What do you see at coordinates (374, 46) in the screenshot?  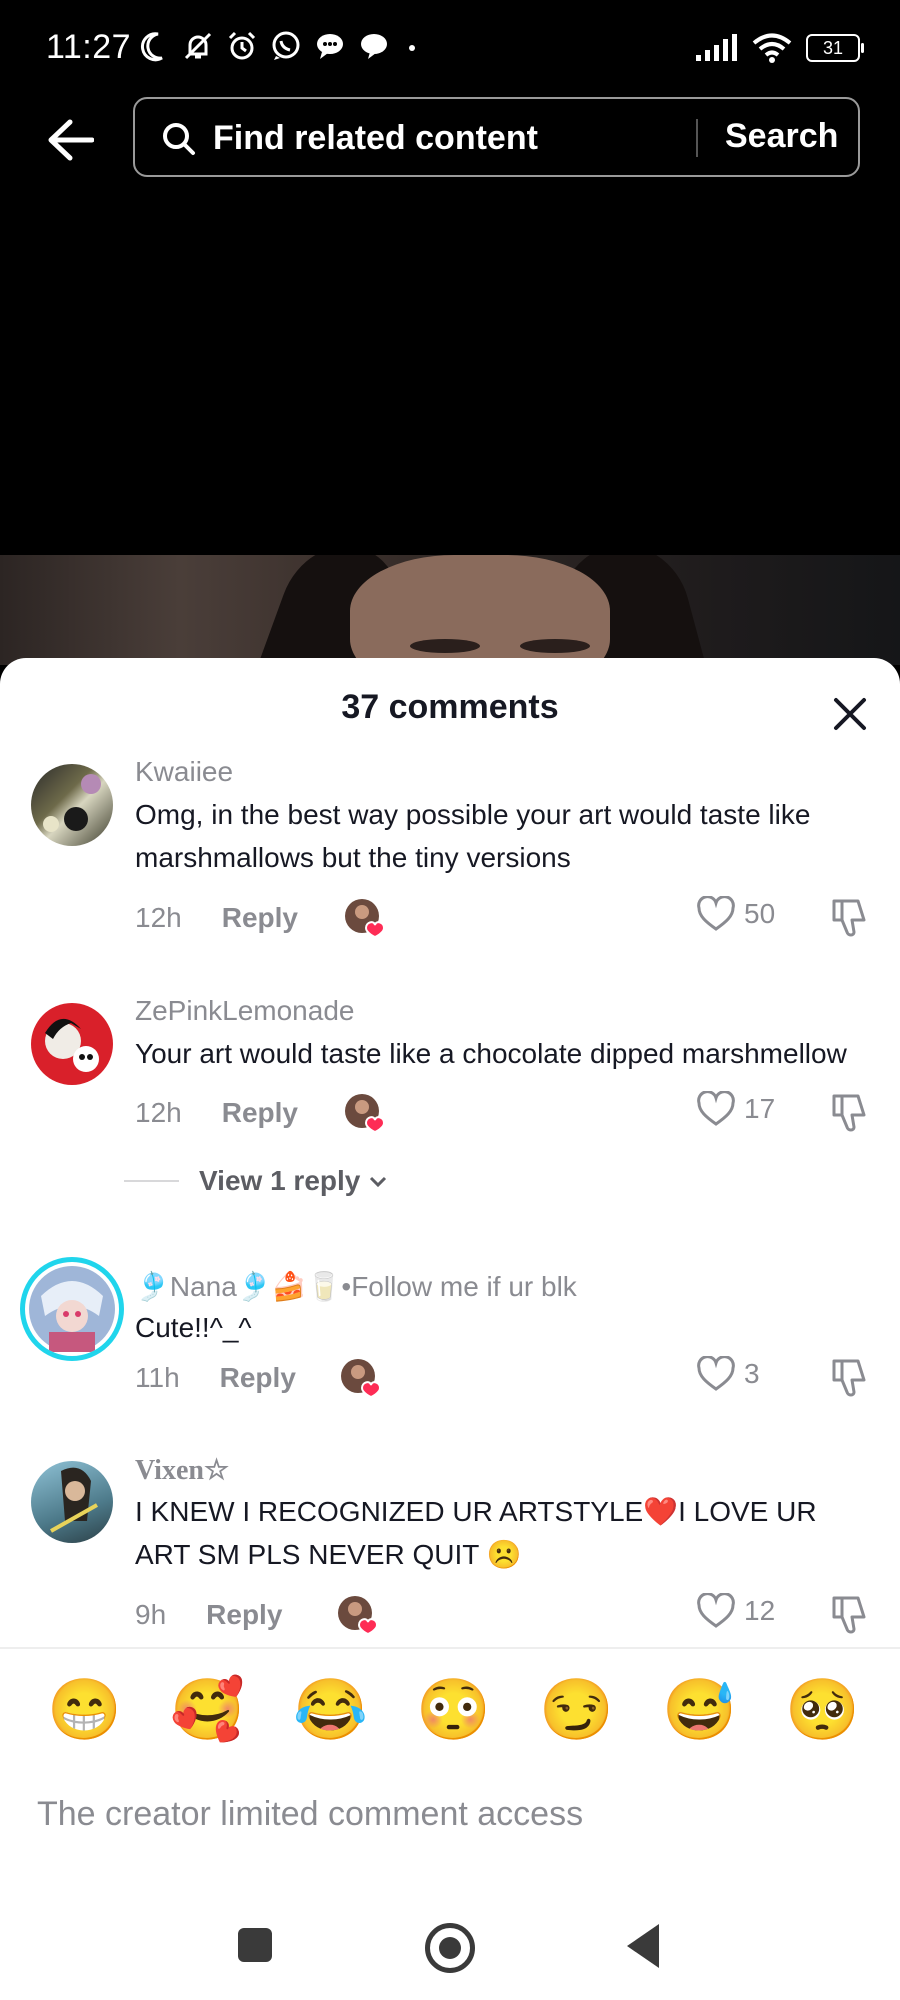 I see `message-icon` at bounding box center [374, 46].